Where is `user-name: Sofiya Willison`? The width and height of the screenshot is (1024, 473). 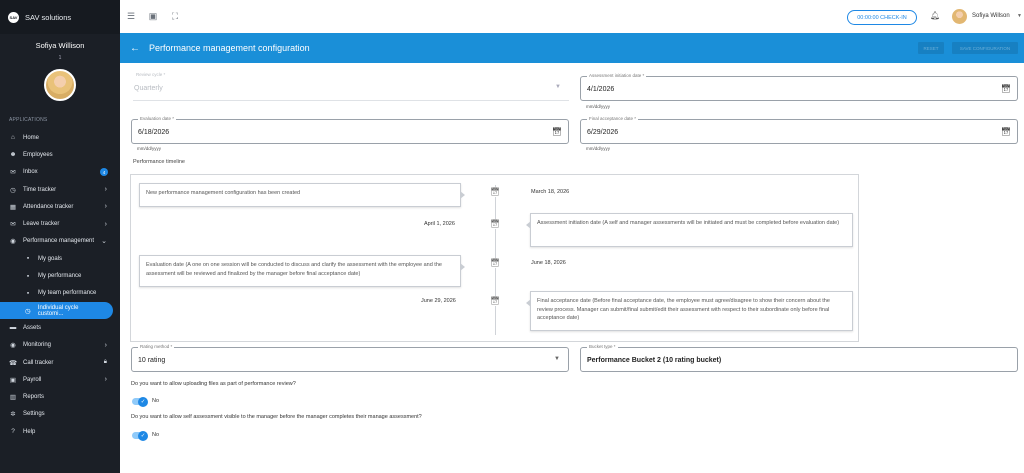 user-name: Sofiya Willison is located at coordinates (60, 45).